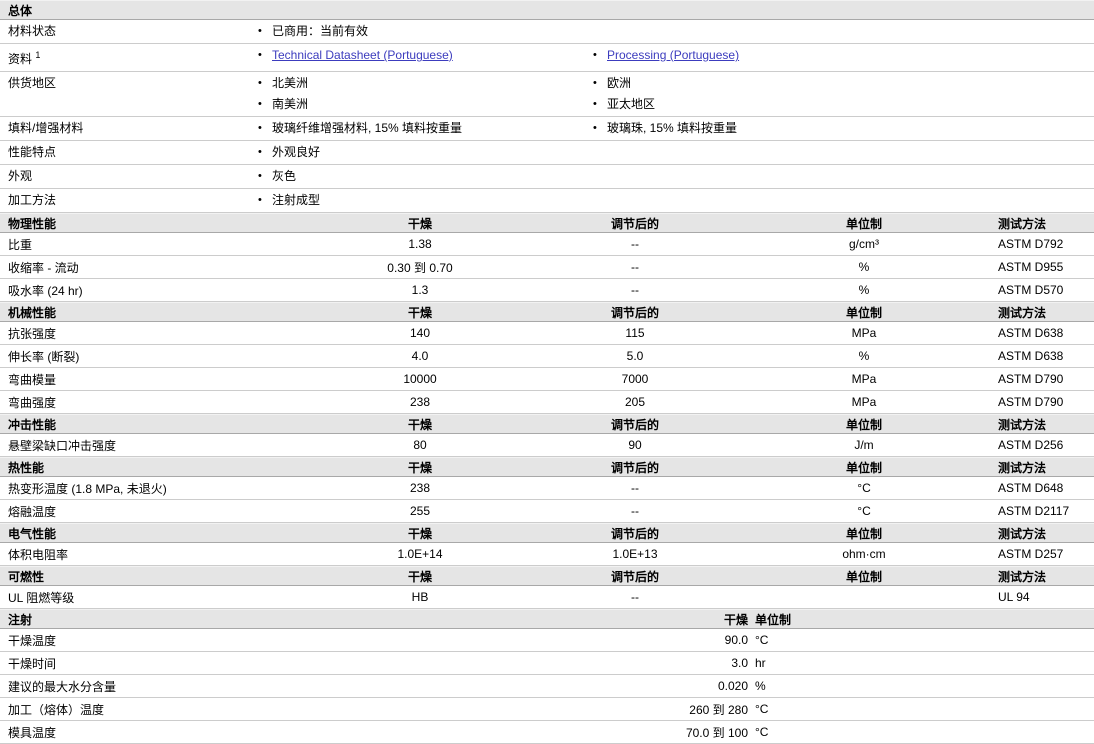 The width and height of the screenshot is (1094, 744). Describe the element at coordinates (732, 686) in the screenshot. I see `dry-value: 0.020` at that location.